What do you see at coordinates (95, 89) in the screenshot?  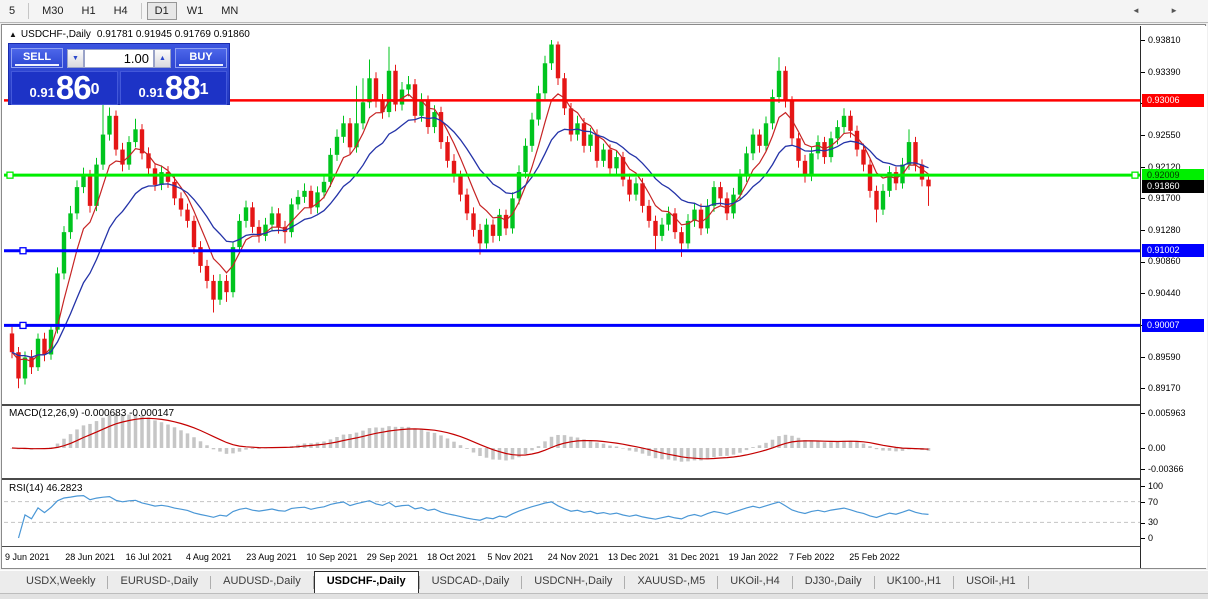 I see `sell-price-pip-digit: 0` at bounding box center [95, 89].